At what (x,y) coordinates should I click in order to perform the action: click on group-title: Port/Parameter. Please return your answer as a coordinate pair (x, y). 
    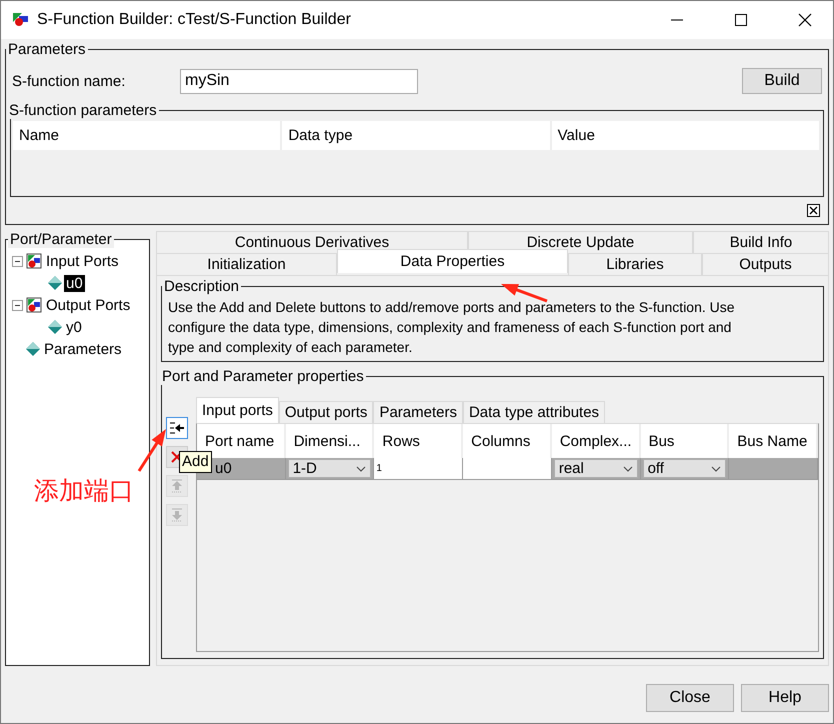
    Looking at the image, I should click on (61, 239).